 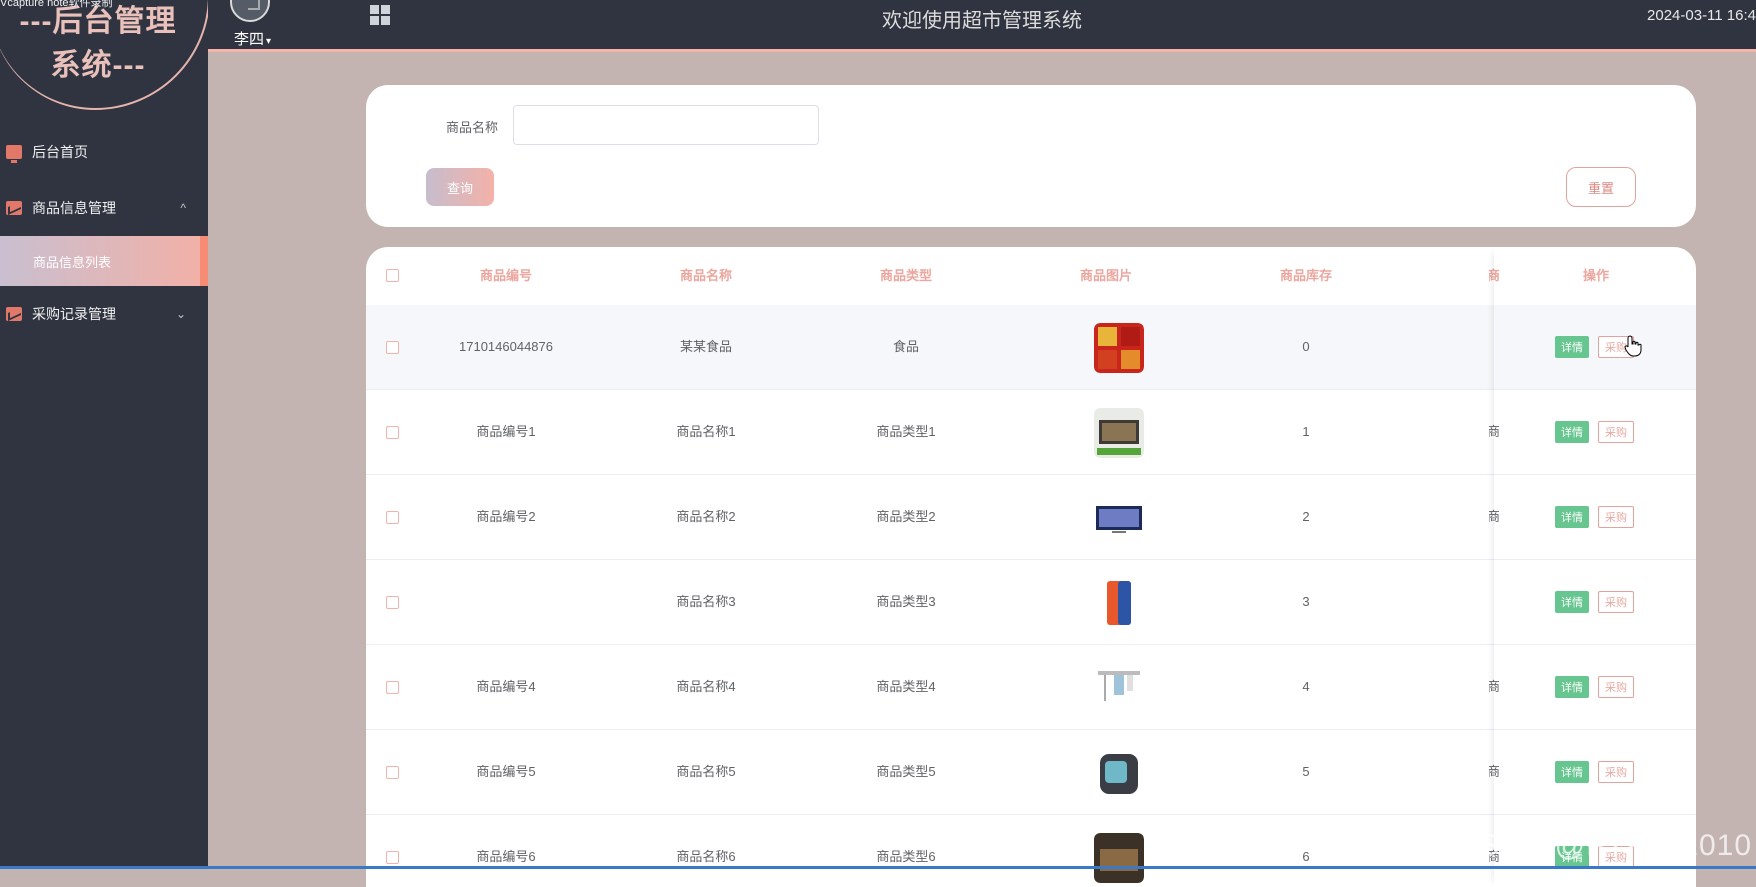 I want to click on sidebar-subitem-label: 商品信息列表, so click(x=72, y=262).